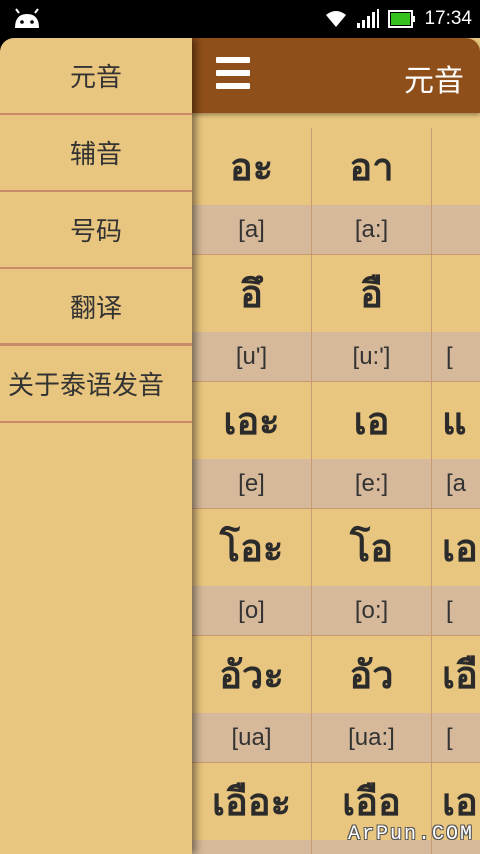  What do you see at coordinates (371, 483) in the screenshot?
I see `ipa-label: [e:]` at bounding box center [371, 483].